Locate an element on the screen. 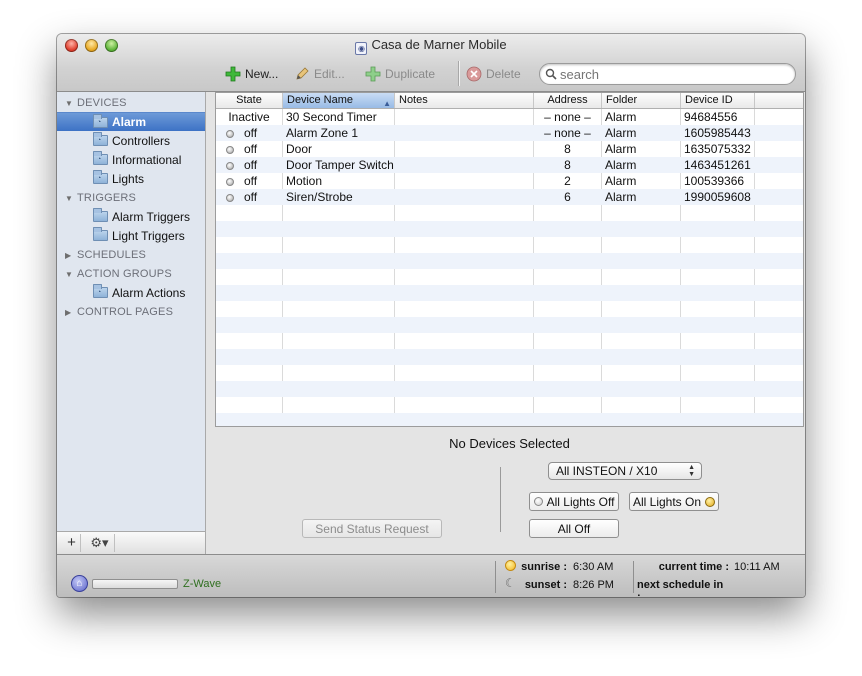 This screenshot has width=862, height=676. column-header-device-name: Device Name ▲ is located at coordinates (339, 100).